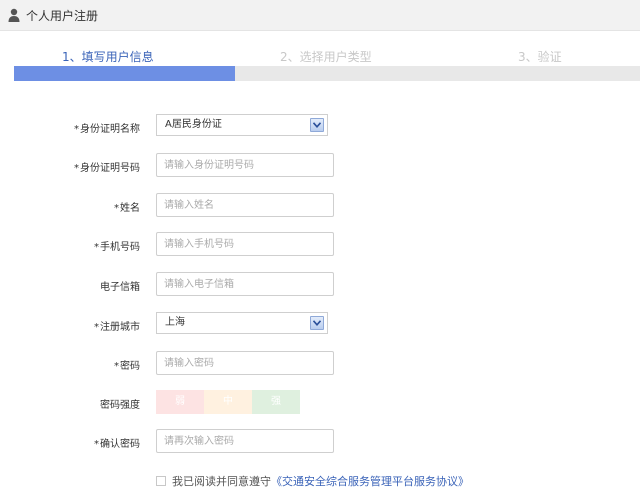 This screenshot has width=640, height=496. I want to click on phone-input, so click(245, 244).